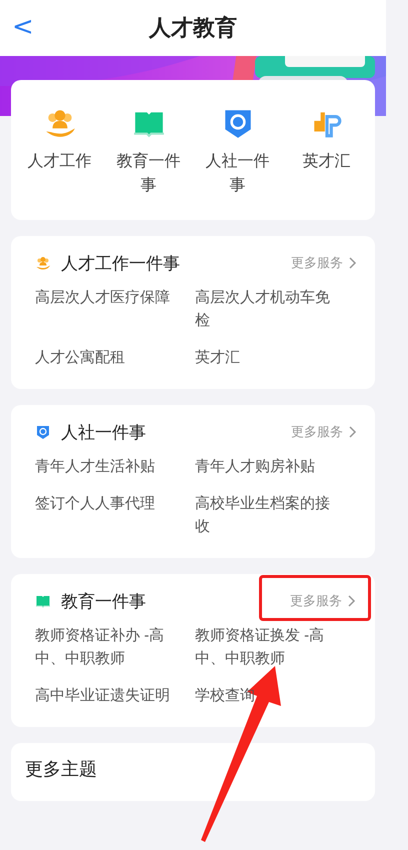  What do you see at coordinates (61, 769) in the screenshot?
I see `section-title: 更多主题` at bounding box center [61, 769].